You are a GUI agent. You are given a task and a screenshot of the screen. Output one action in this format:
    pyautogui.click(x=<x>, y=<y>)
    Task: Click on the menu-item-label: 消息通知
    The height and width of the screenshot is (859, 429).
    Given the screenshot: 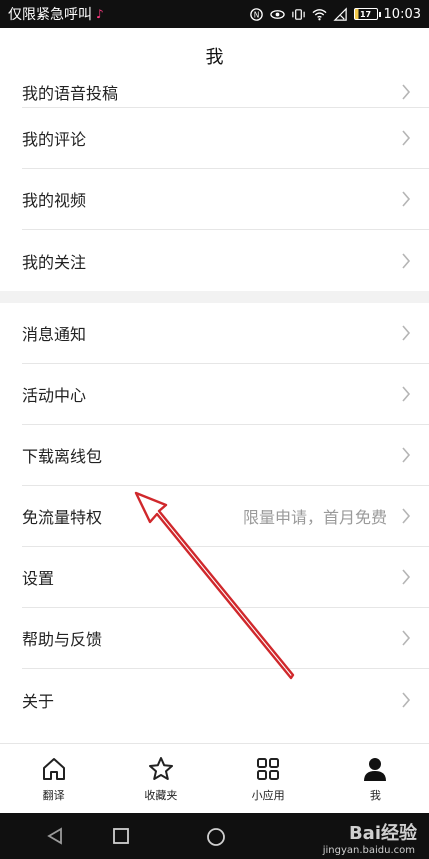 What is the action you would take?
    pyautogui.click(x=54, y=334)
    